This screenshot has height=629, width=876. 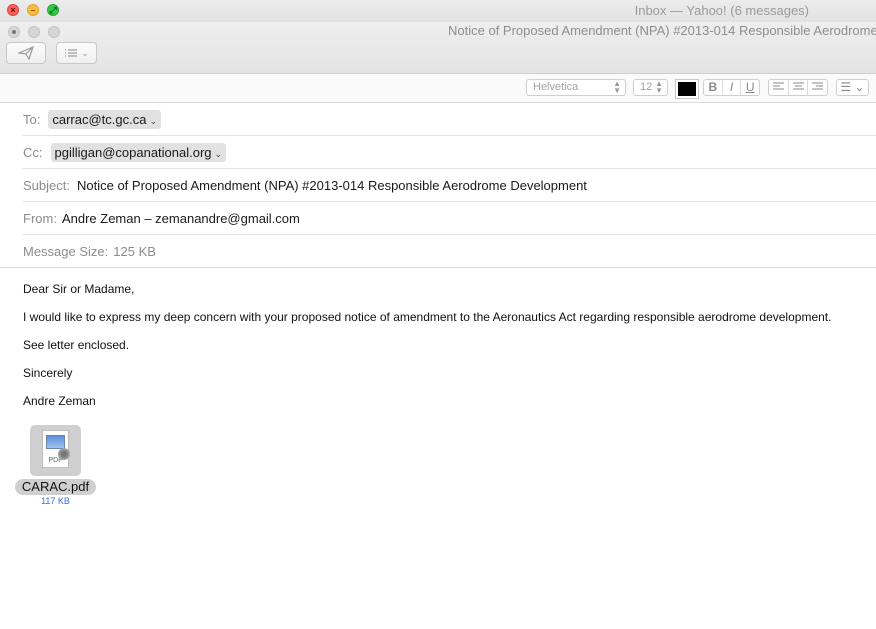 I want to click on font-size-select: 12 ▲ ▼, so click(x=650, y=87).